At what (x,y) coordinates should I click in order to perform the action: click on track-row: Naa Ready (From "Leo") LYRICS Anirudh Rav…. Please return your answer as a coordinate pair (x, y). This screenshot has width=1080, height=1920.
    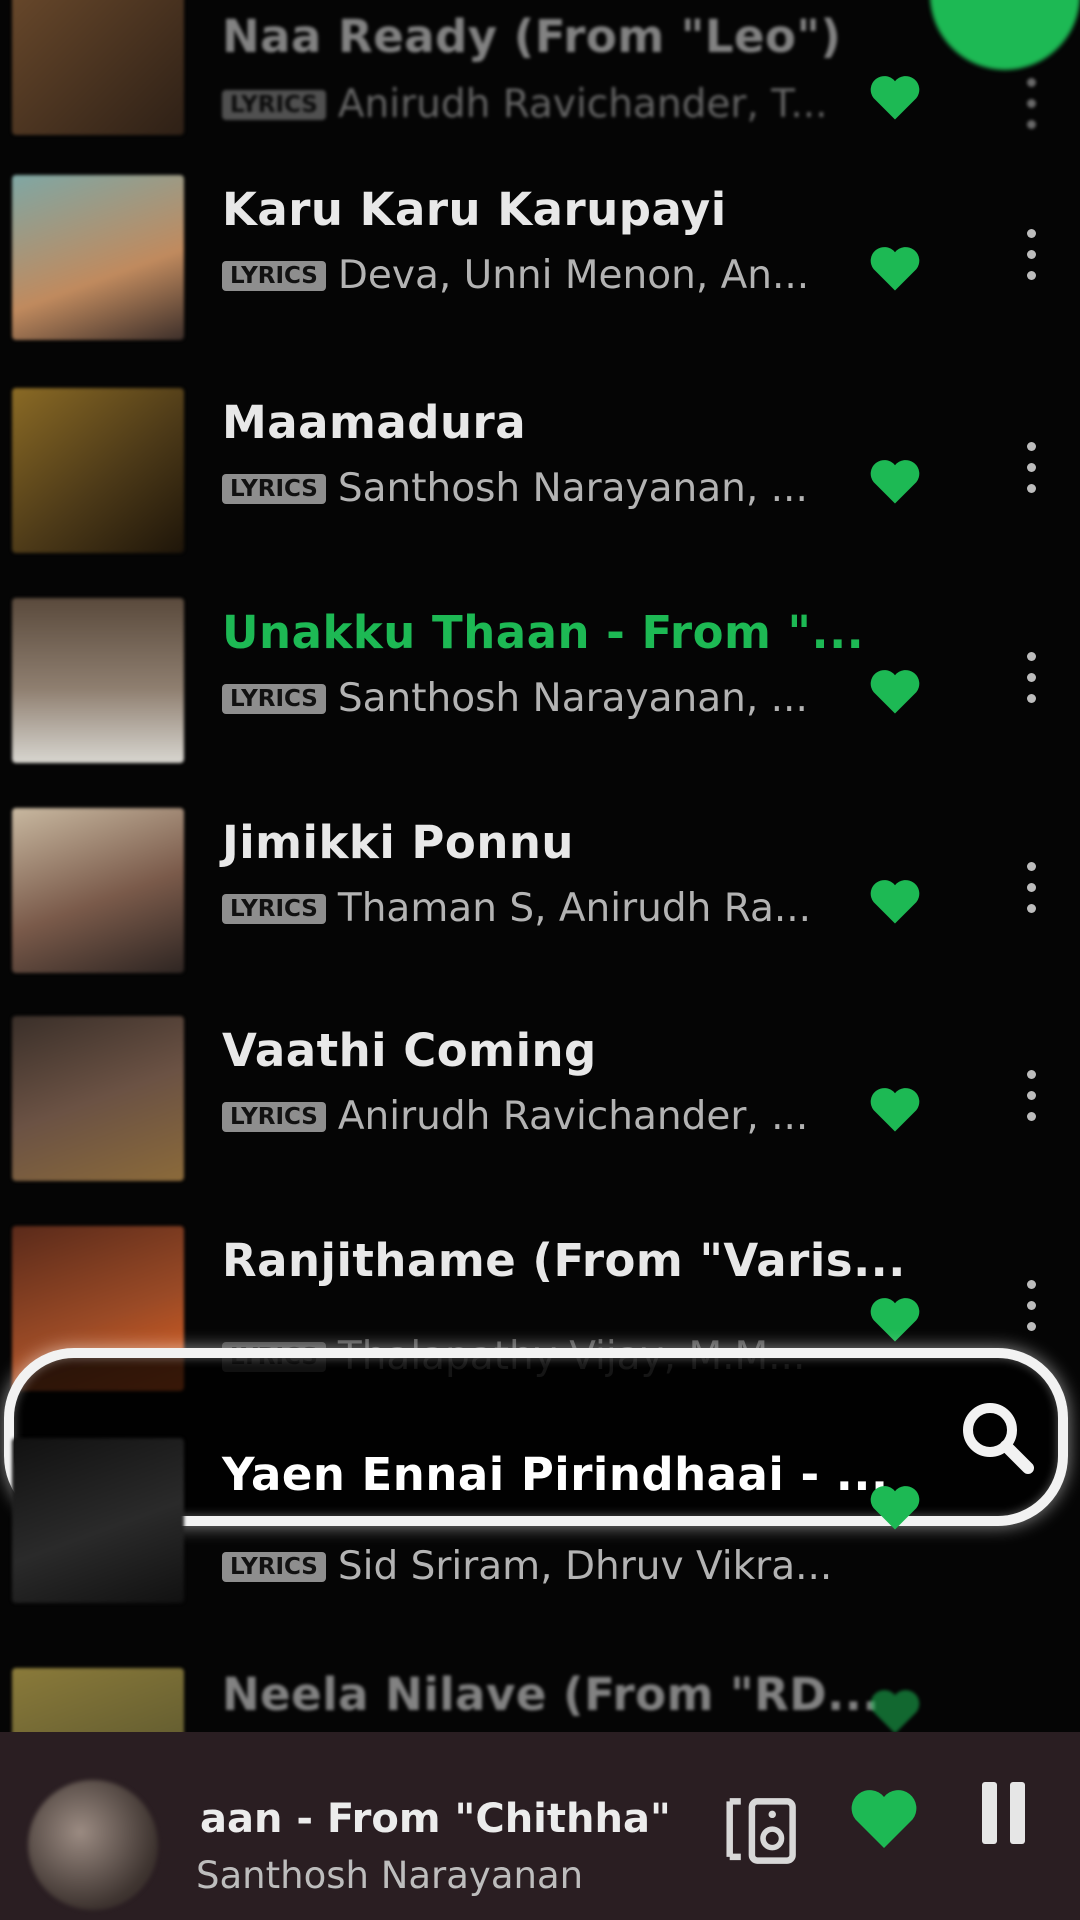
    Looking at the image, I should click on (540, 100).